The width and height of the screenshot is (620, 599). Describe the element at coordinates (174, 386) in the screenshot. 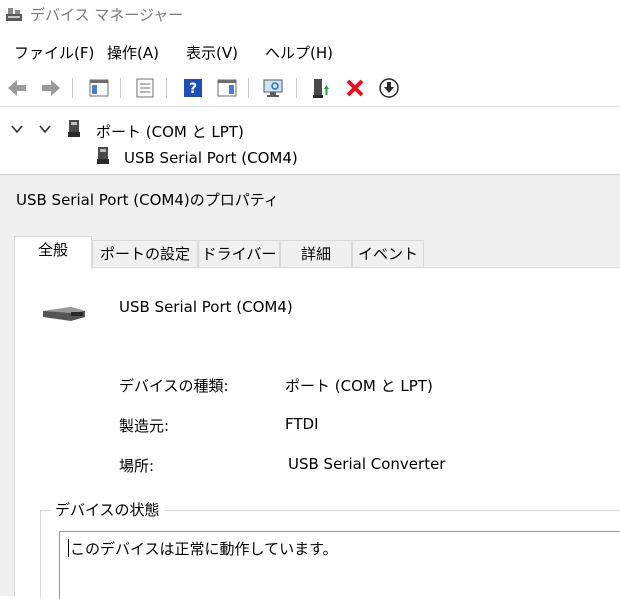

I see `device-type-label: デバイスの種類:` at that location.